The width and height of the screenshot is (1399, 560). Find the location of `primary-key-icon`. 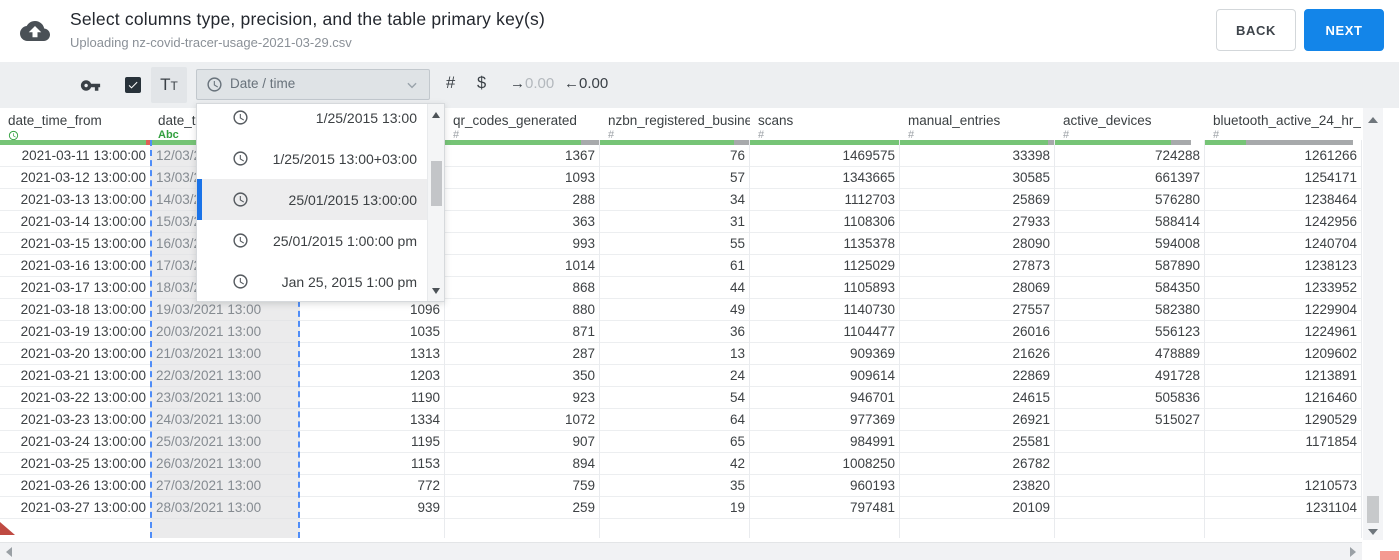

primary-key-icon is located at coordinates (90, 85).